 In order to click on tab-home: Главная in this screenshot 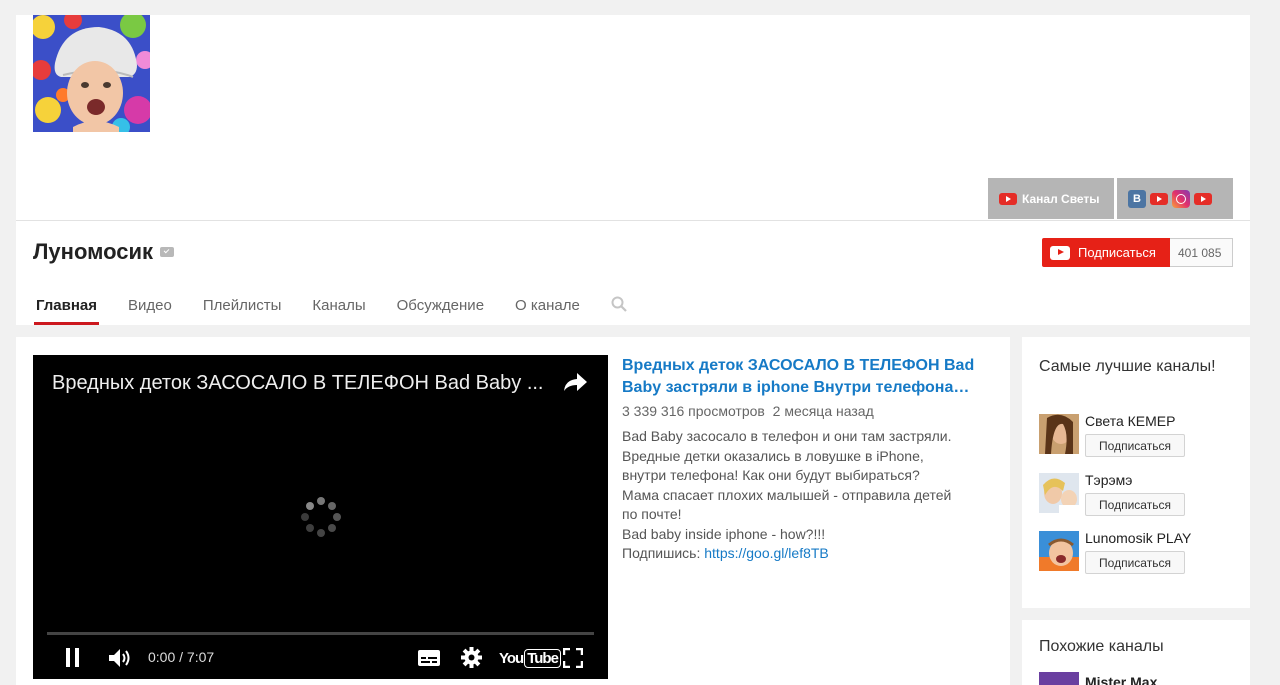, I will do `click(66, 310)`.